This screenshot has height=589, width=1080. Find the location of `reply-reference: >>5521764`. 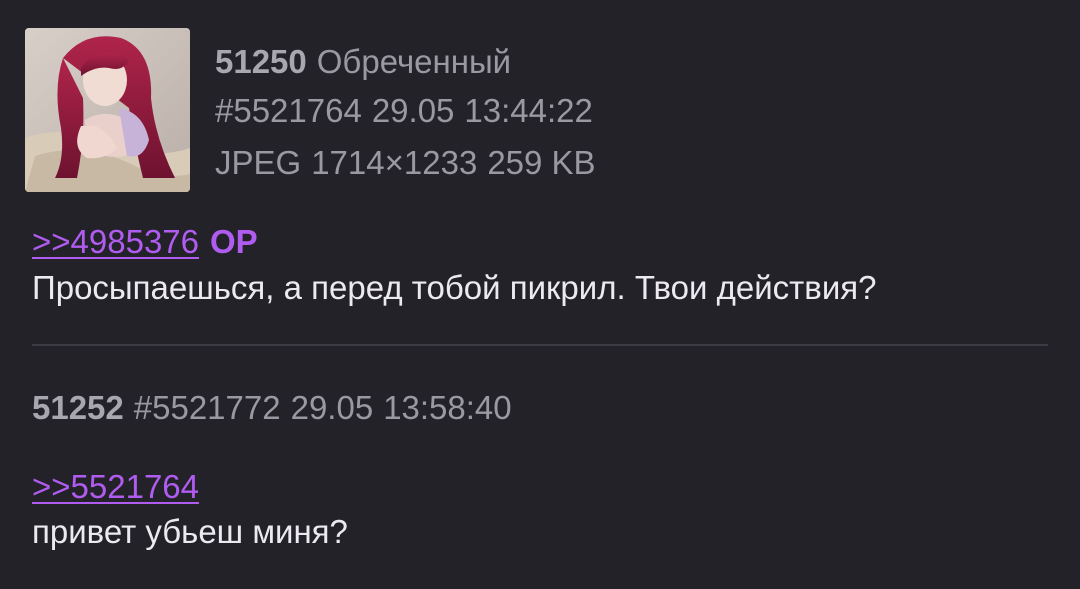

reply-reference: >>5521764 is located at coordinates (115, 487).